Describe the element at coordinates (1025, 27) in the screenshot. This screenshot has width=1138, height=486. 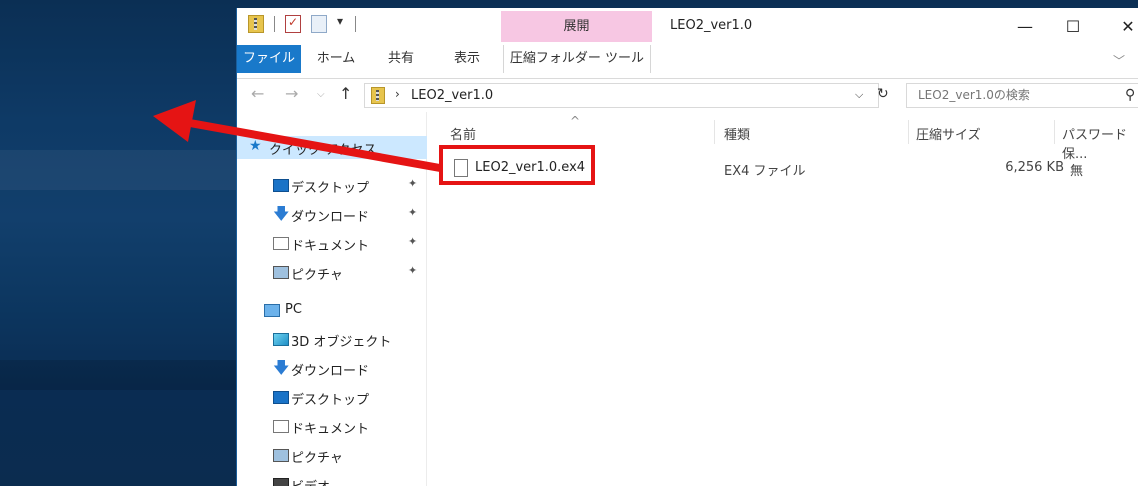
I see `minimize-button: —` at that location.